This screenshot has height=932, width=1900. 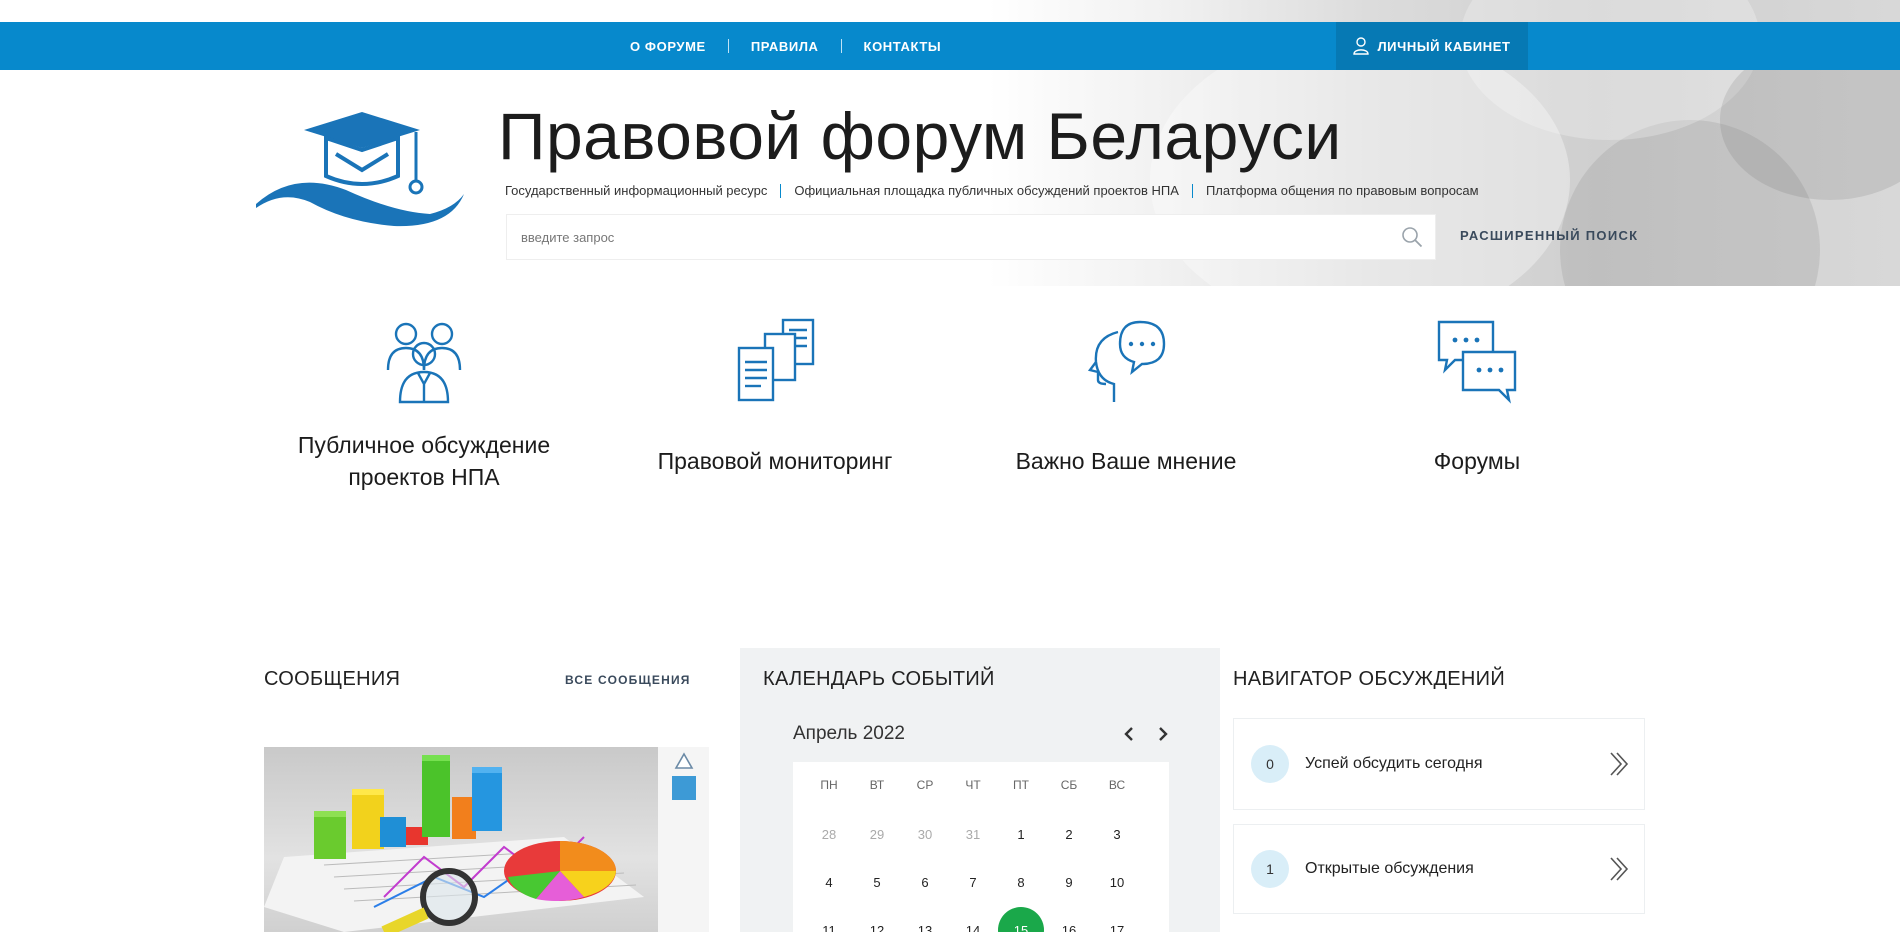 What do you see at coordinates (973, 919) in the screenshot?
I see `calendar-day: 14` at bounding box center [973, 919].